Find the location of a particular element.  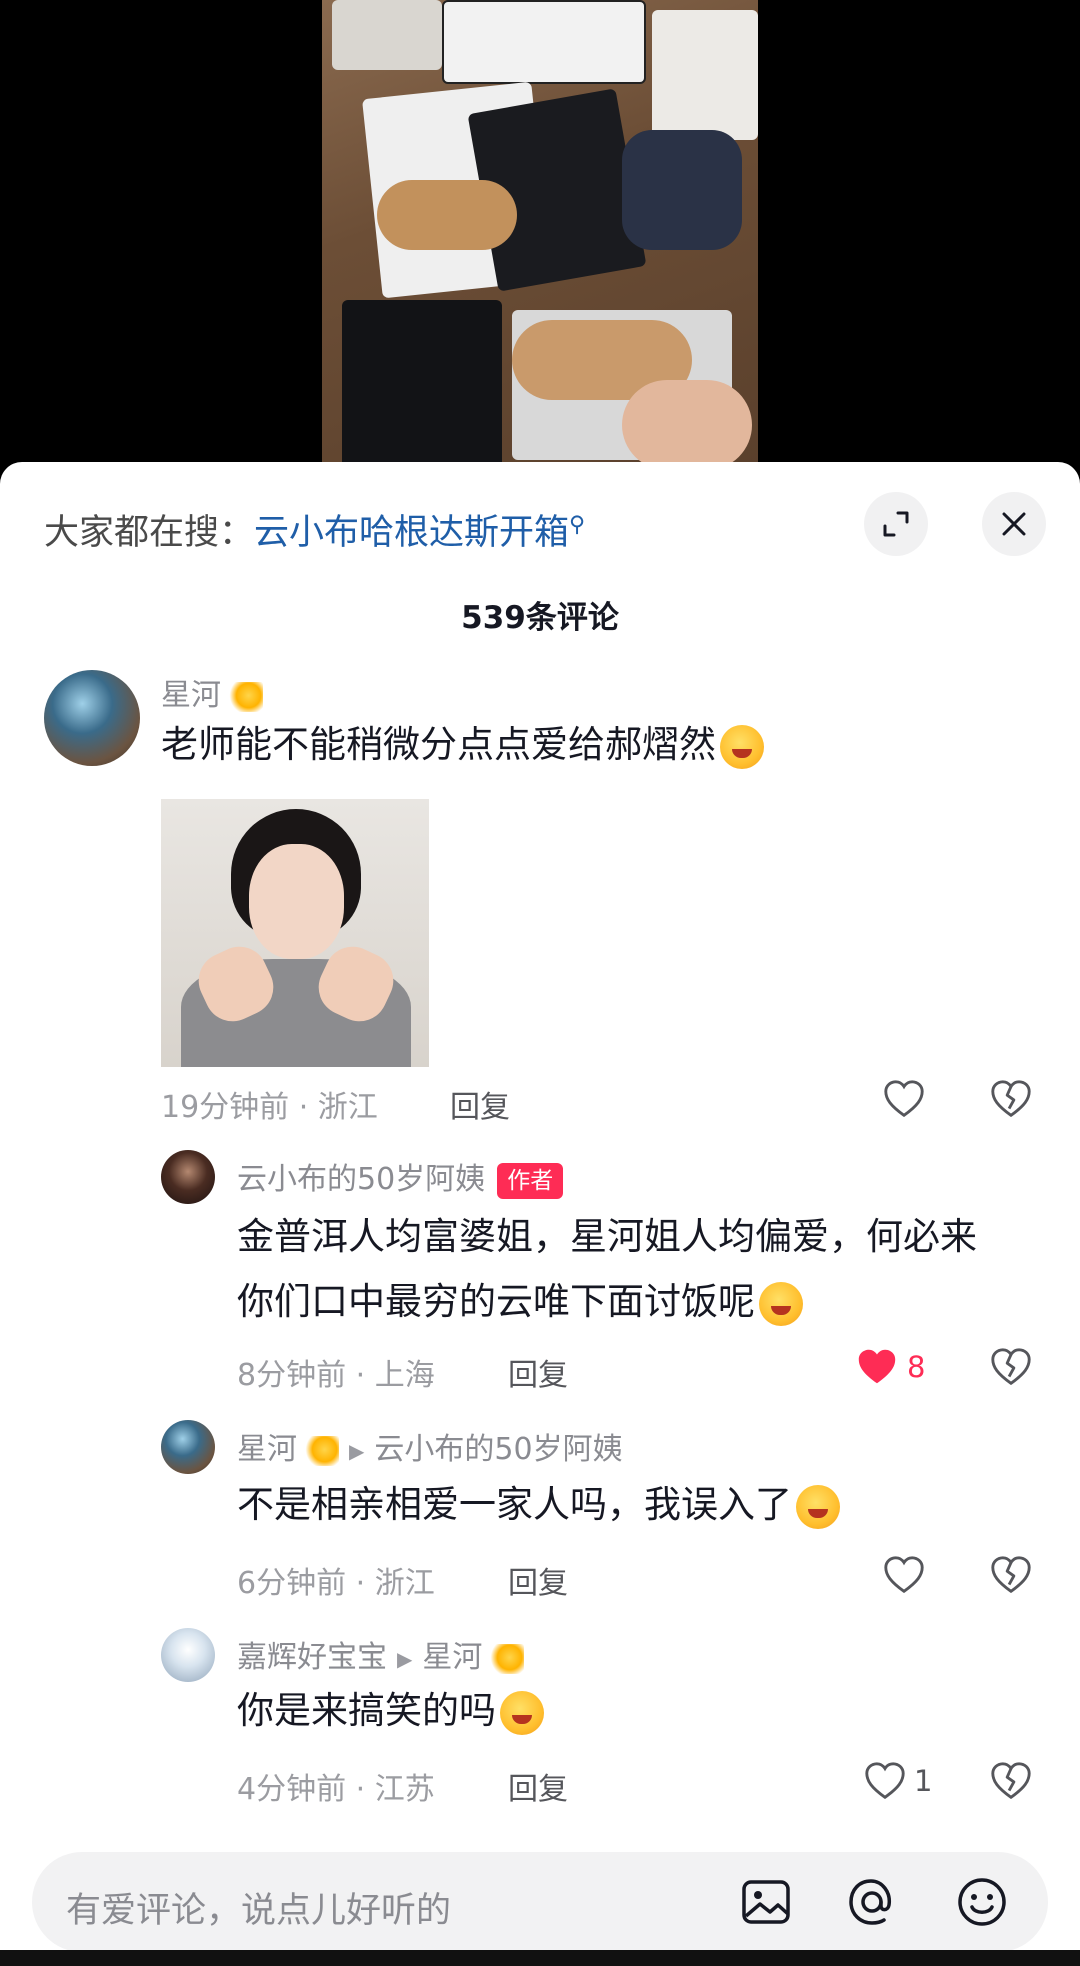

comment-image is located at coordinates (295, 933).